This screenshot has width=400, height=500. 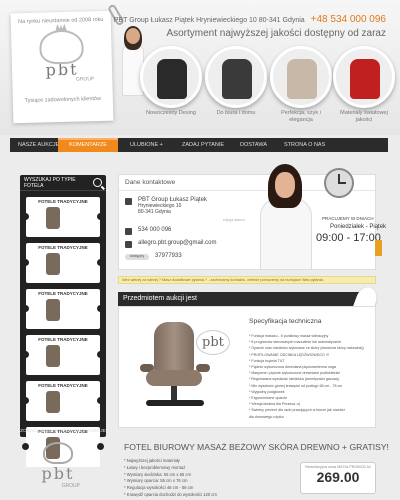 What do you see at coordinates (378, 248) in the screenshot?
I see `mobile-phone-icon` at bounding box center [378, 248].